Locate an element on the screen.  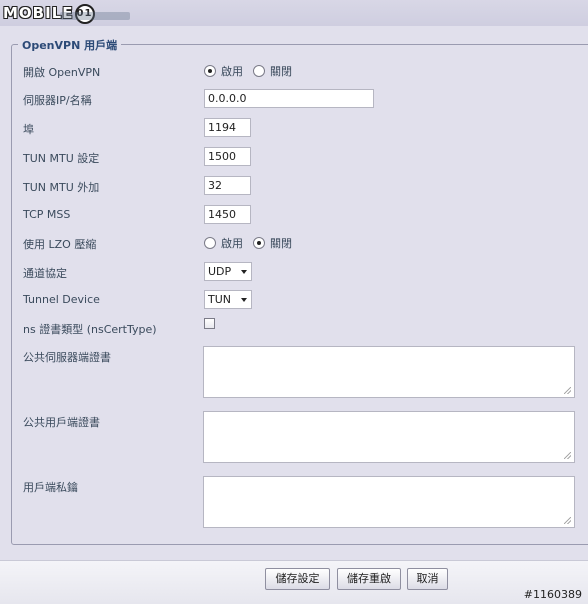
ns-cert-type-label: ns 證書類型 (nsCertType) is located at coordinates (90, 329).